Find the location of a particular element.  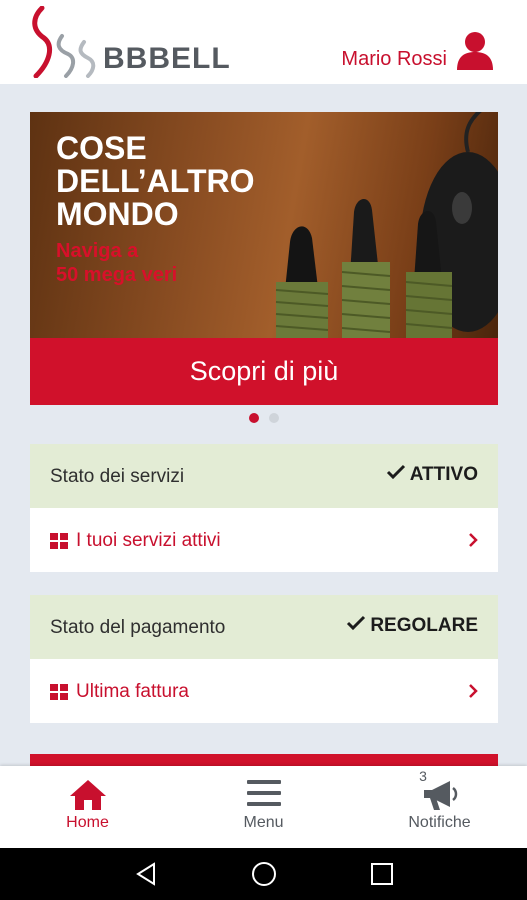

active-services-link: I tuoi servizi attivi is located at coordinates (264, 540).